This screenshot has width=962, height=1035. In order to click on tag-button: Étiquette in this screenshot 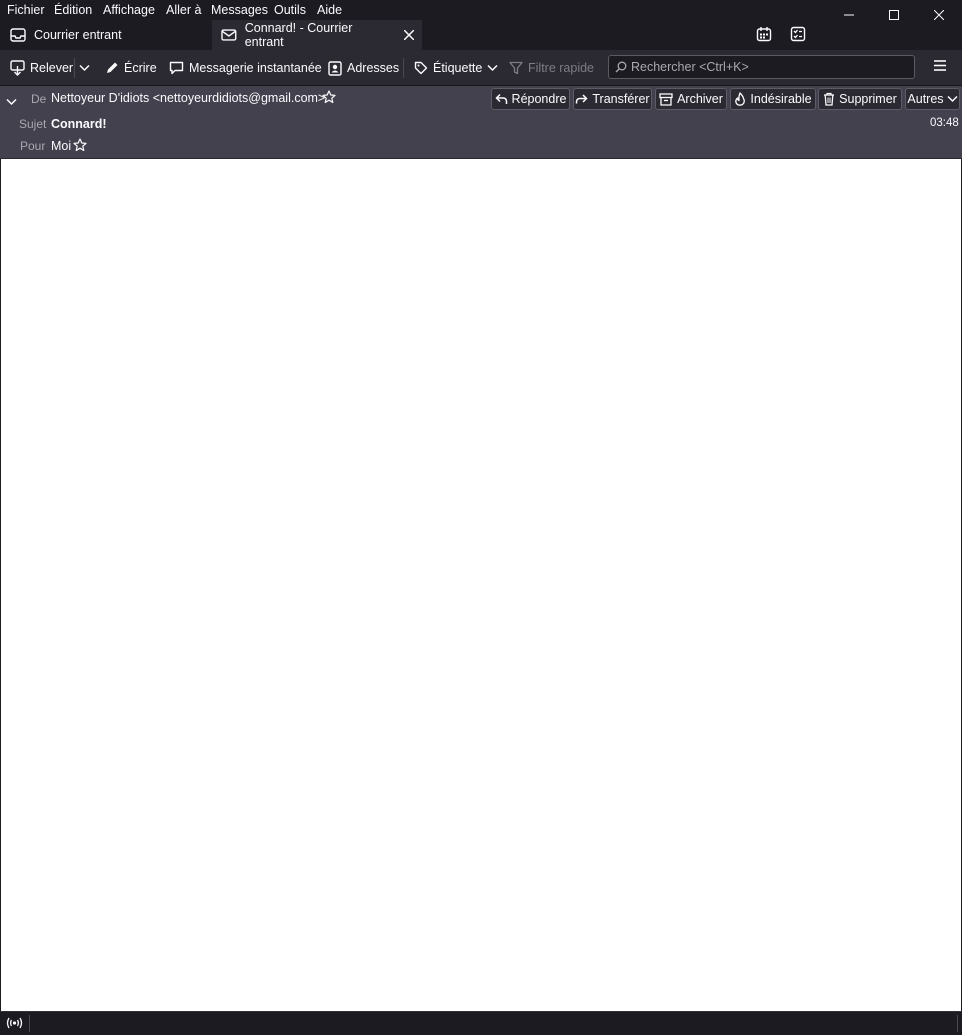, I will do `click(456, 68)`.